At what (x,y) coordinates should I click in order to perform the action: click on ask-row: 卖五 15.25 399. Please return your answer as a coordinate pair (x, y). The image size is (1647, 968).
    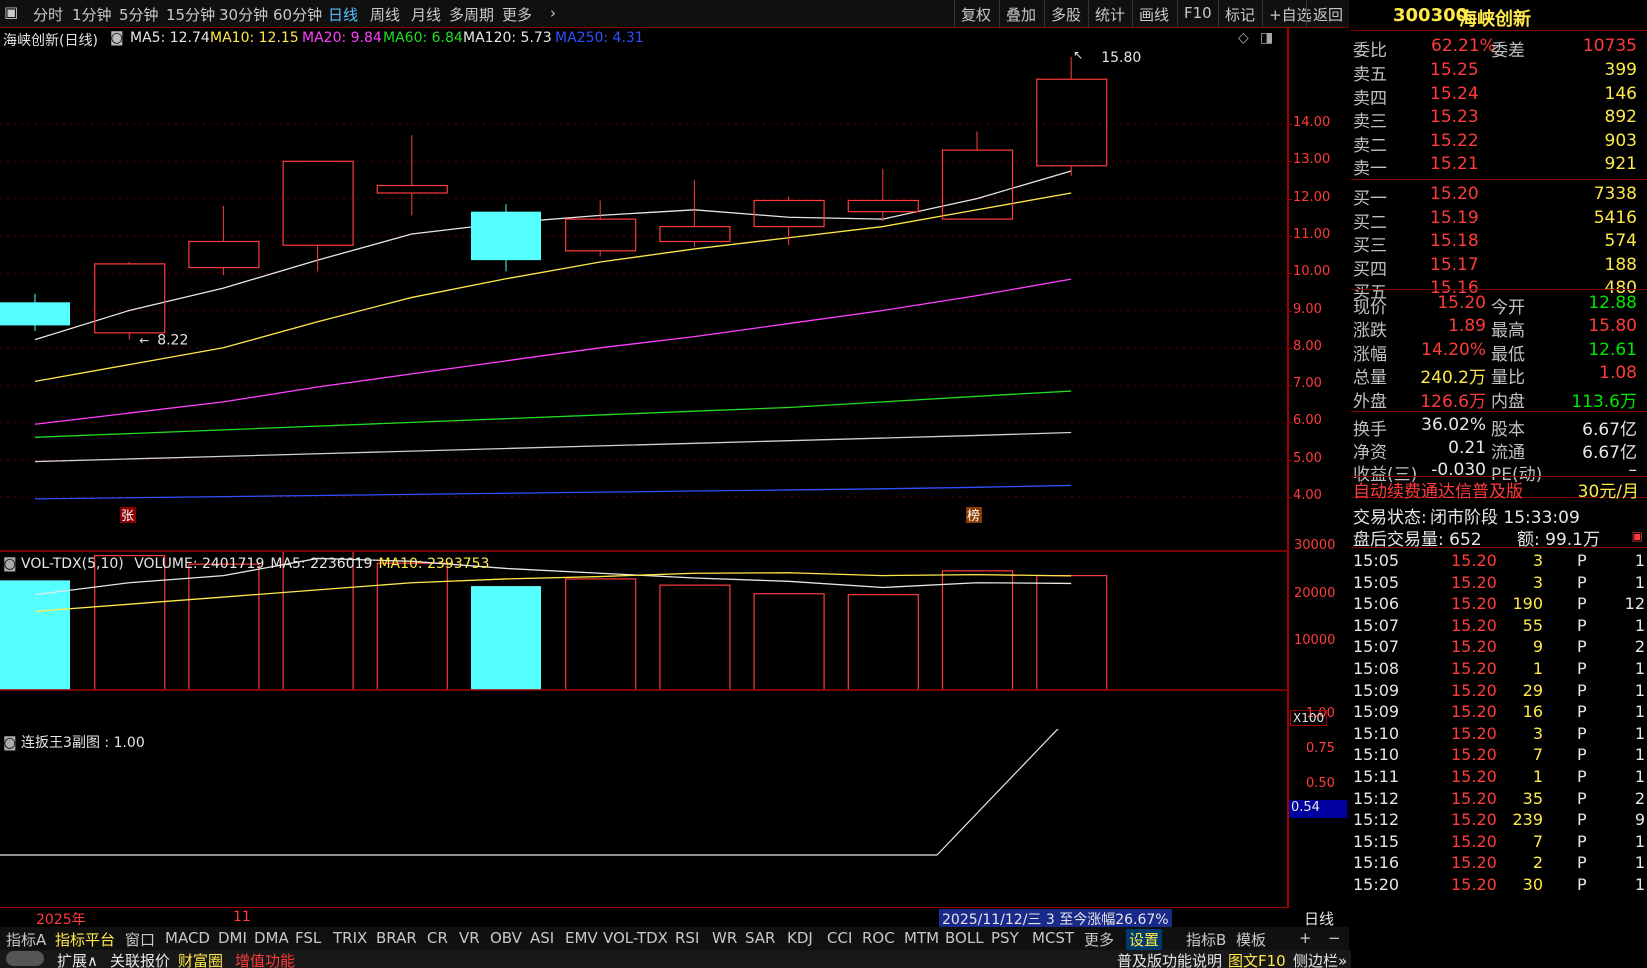
    Looking at the image, I should click on (1499, 72).